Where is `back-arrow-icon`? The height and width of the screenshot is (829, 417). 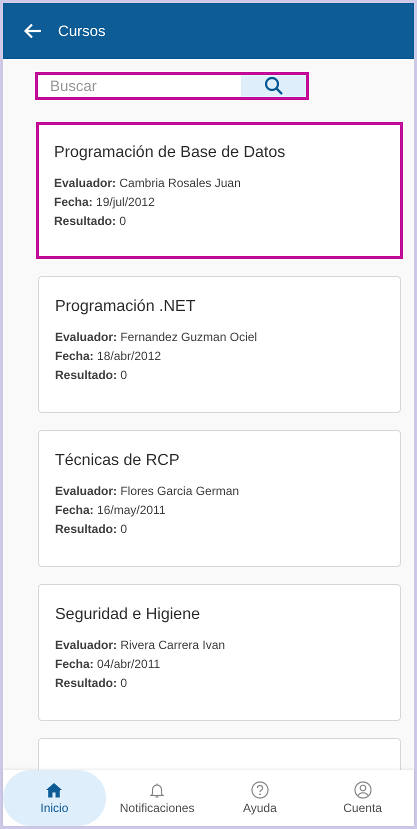 back-arrow-icon is located at coordinates (33, 31).